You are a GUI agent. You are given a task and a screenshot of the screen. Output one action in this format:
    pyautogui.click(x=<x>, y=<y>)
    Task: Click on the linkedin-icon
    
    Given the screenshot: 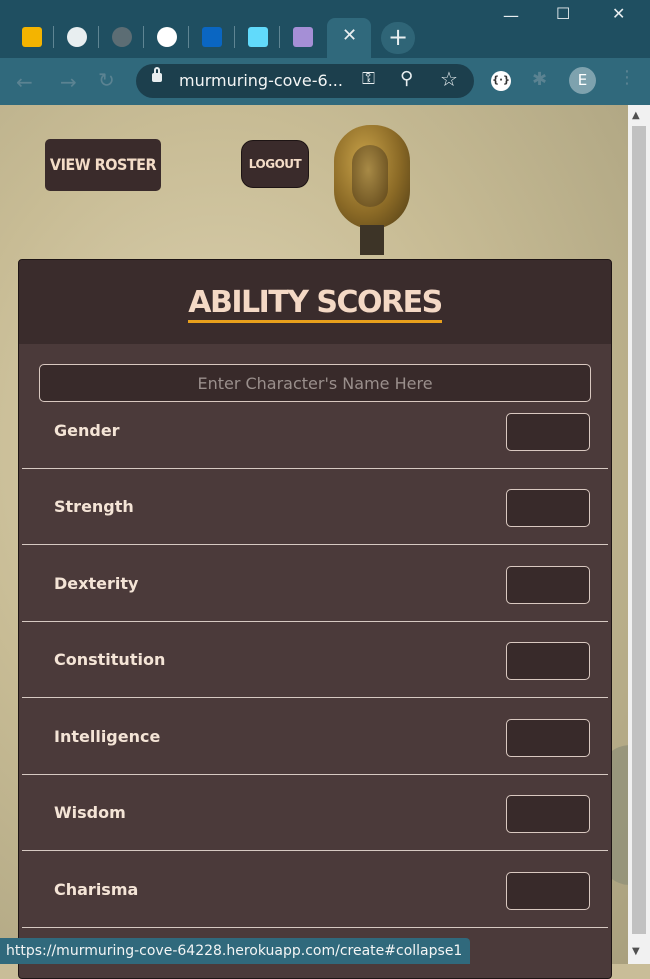 What is the action you would take?
    pyautogui.click(x=212, y=37)
    